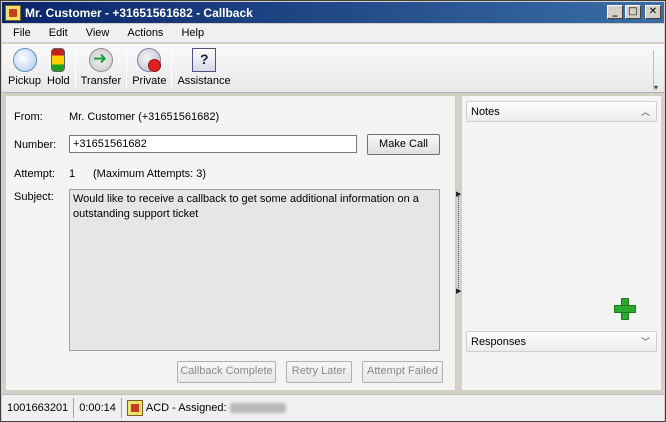  What do you see at coordinates (134, 408) in the screenshot?
I see `acd-icon` at bounding box center [134, 408].